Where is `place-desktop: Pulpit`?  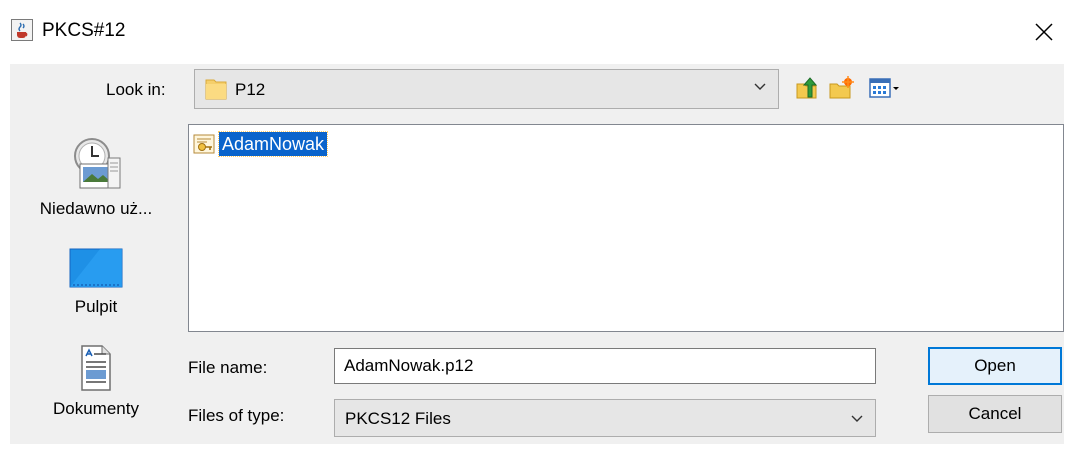
place-desktop: Pulpit is located at coordinates (96, 283).